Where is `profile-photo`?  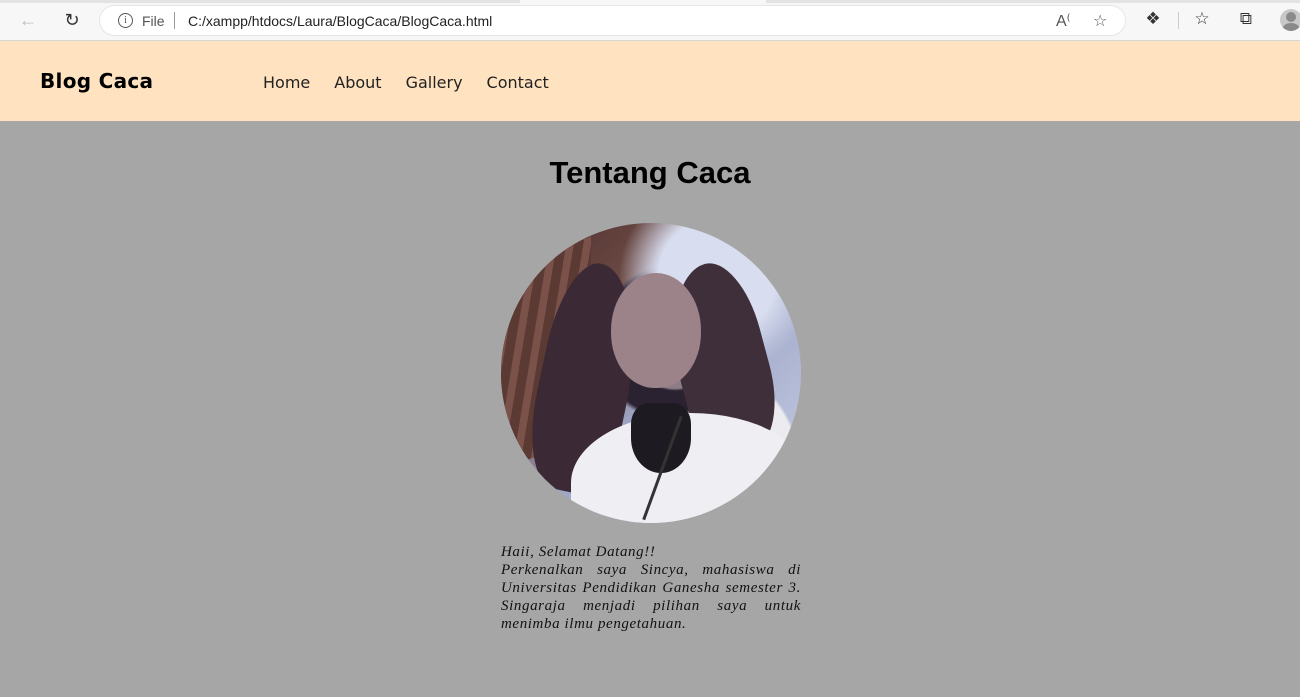 profile-photo is located at coordinates (651, 373).